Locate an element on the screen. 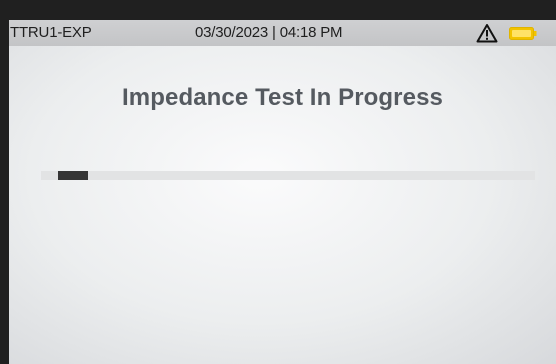 The image size is (556, 364). progress-bar is located at coordinates (288, 175).